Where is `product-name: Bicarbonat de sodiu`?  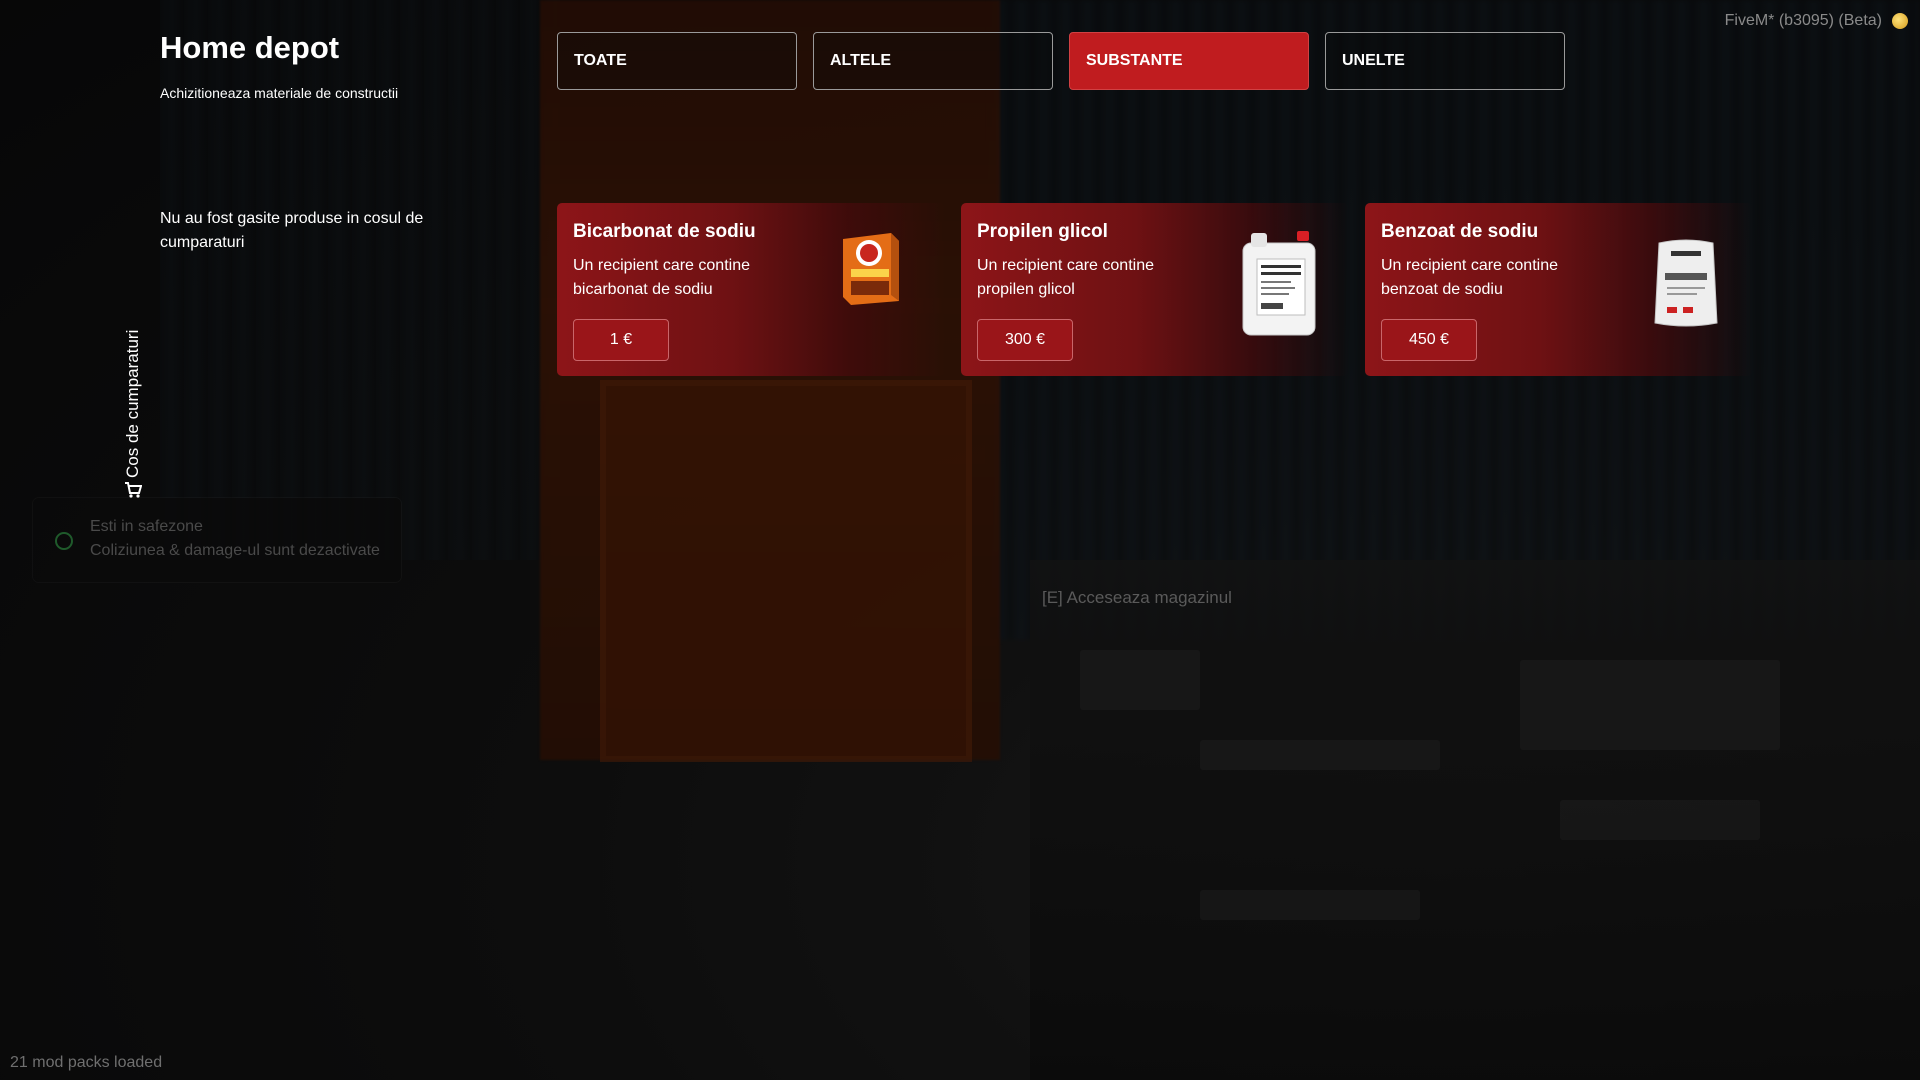
product-name: Bicarbonat de sodiu is located at coordinates (664, 231).